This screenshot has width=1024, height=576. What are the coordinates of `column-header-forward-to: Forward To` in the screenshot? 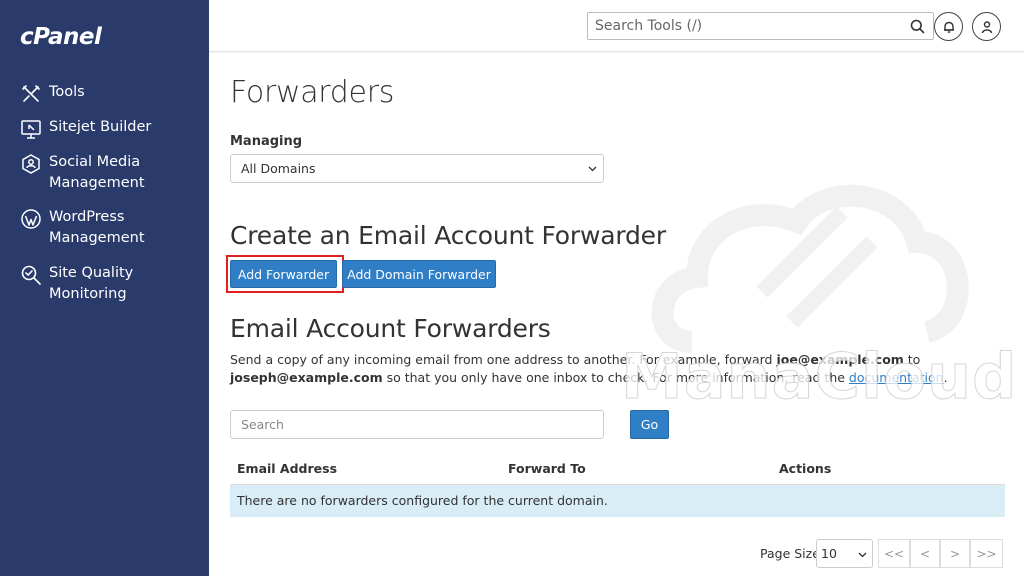 It's located at (547, 468).